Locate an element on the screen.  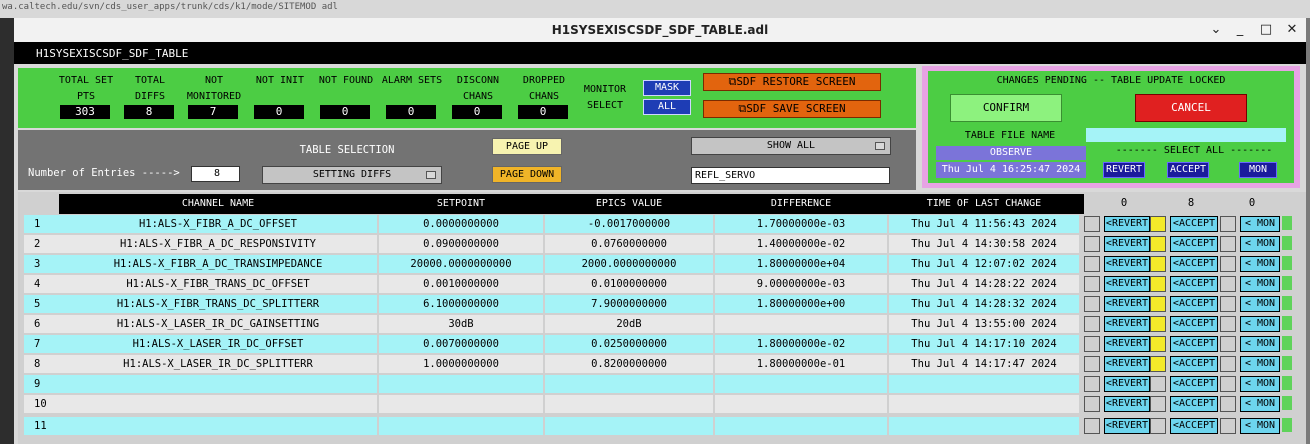
cancel-button: CANCEL is located at coordinates (1191, 108).